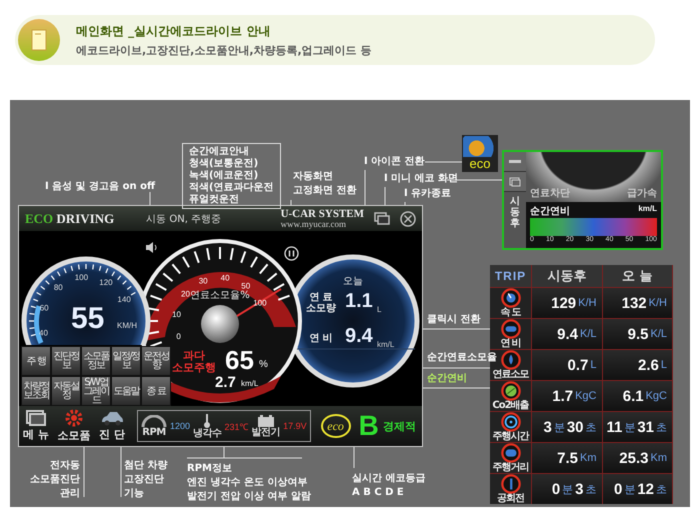  What do you see at coordinates (96, 361) in the screenshot?
I see `menu-tile: 소모품정보` at bounding box center [96, 361].